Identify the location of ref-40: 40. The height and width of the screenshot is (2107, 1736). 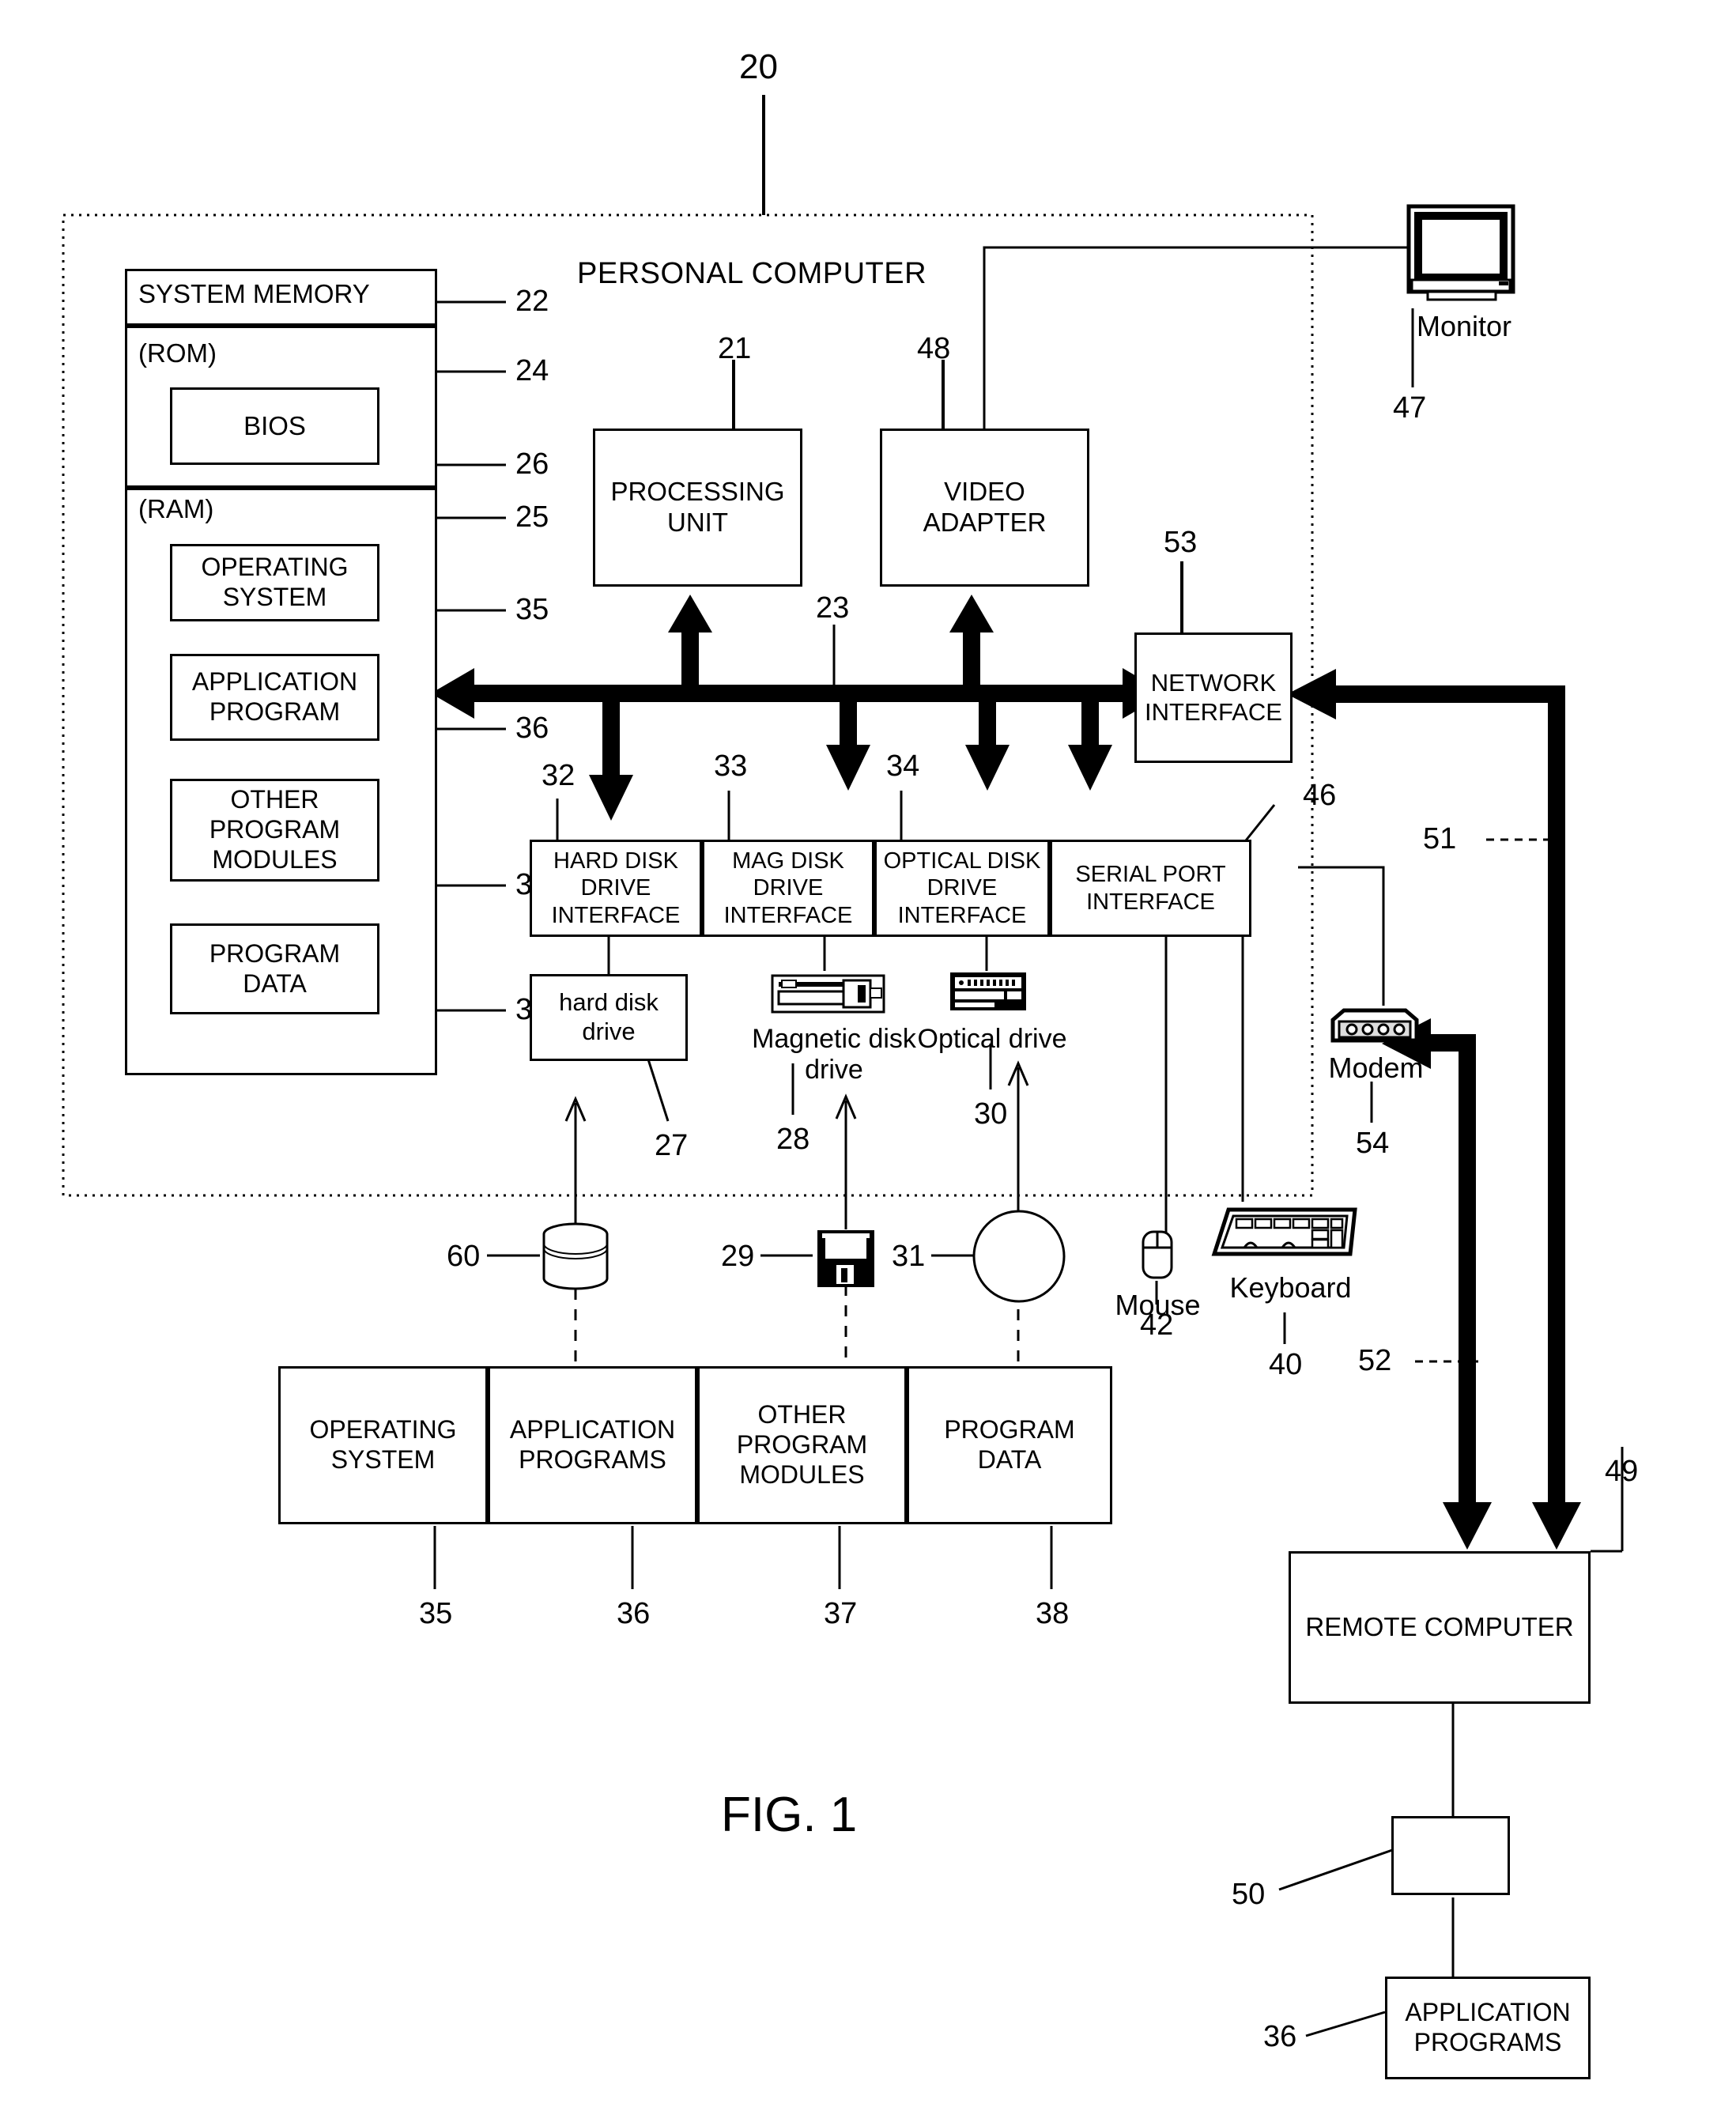
(1286, 1364).